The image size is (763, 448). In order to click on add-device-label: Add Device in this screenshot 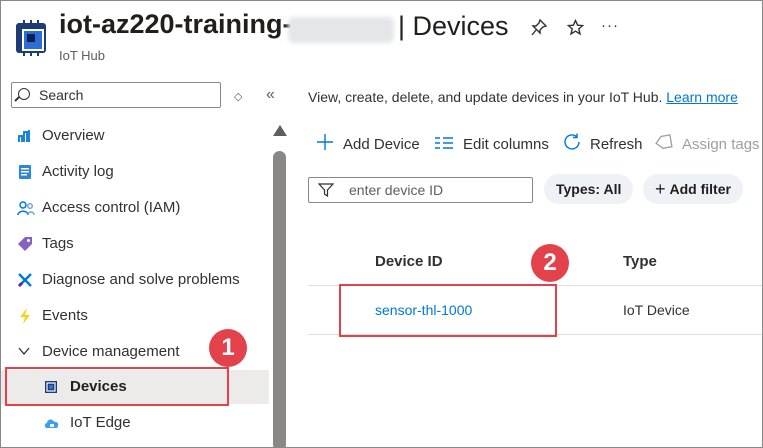, I will do `click(381, 144)`.